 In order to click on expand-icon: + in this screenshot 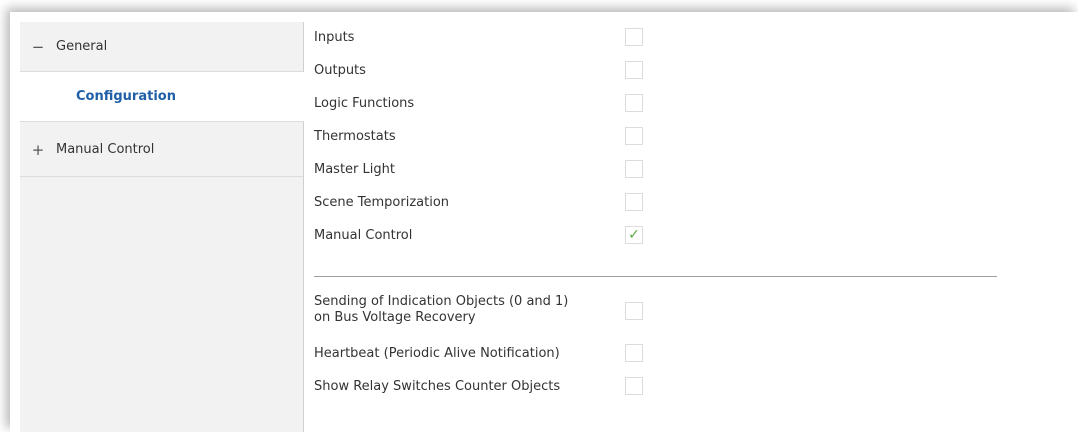, I will do `click(38, 150)`.